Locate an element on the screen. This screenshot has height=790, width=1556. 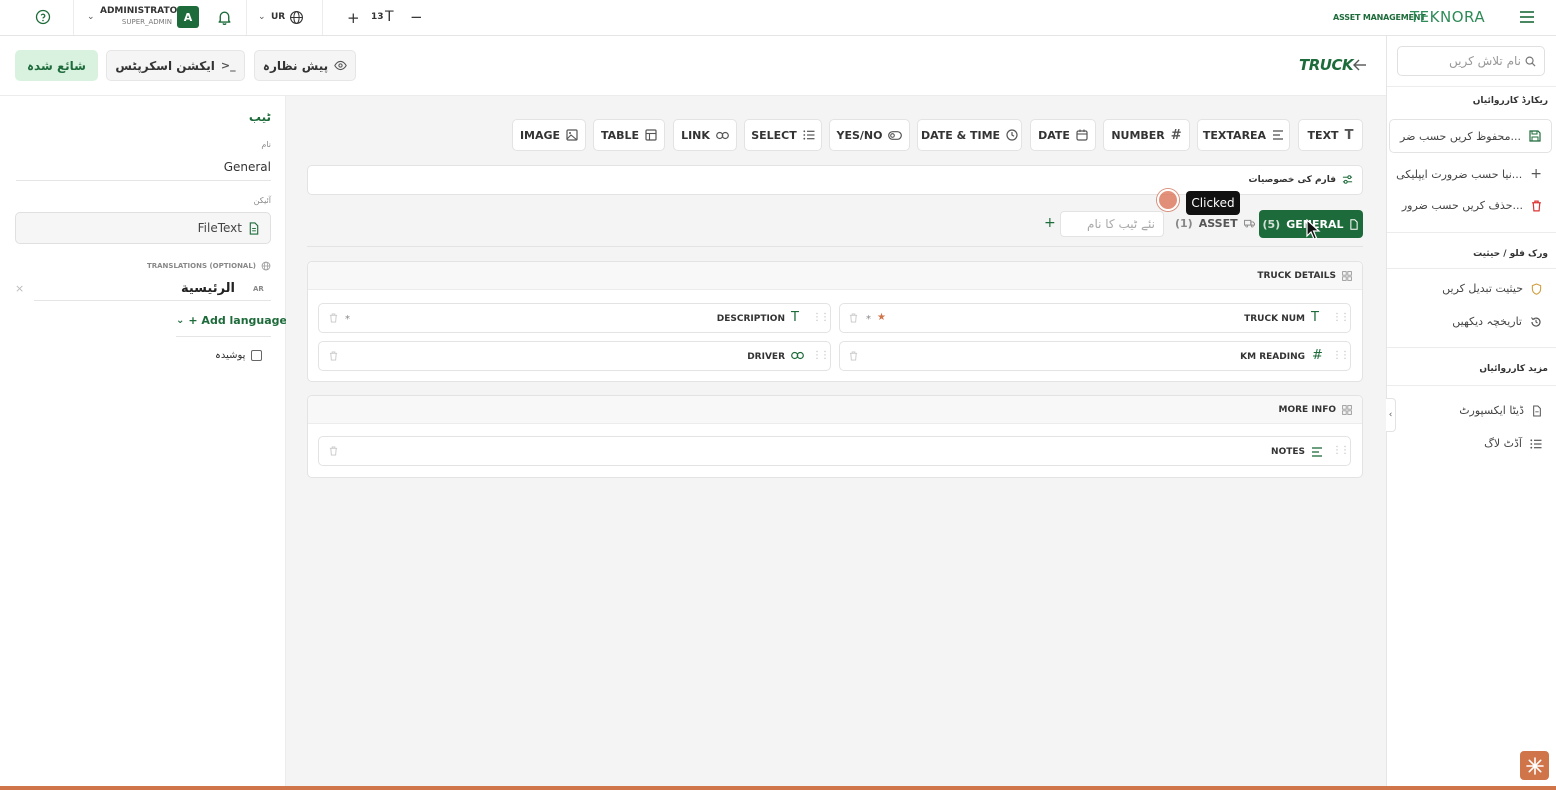
help-icon is located at coordinates (43, 17).